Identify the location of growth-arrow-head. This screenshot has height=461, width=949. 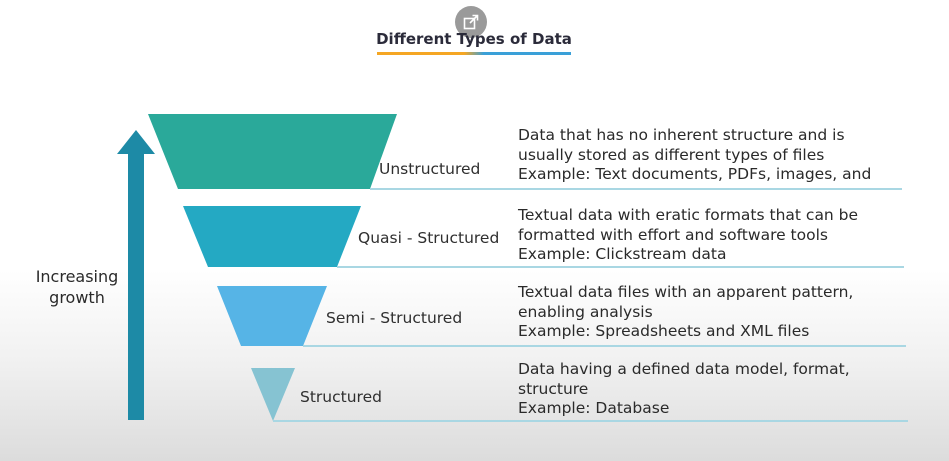
(136, 142).